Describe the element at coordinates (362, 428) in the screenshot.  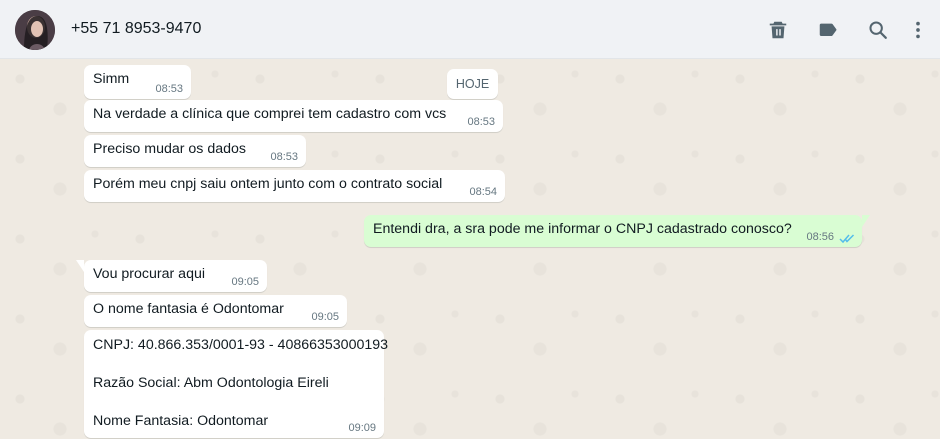
I see `message-time: 09:09` at that location.